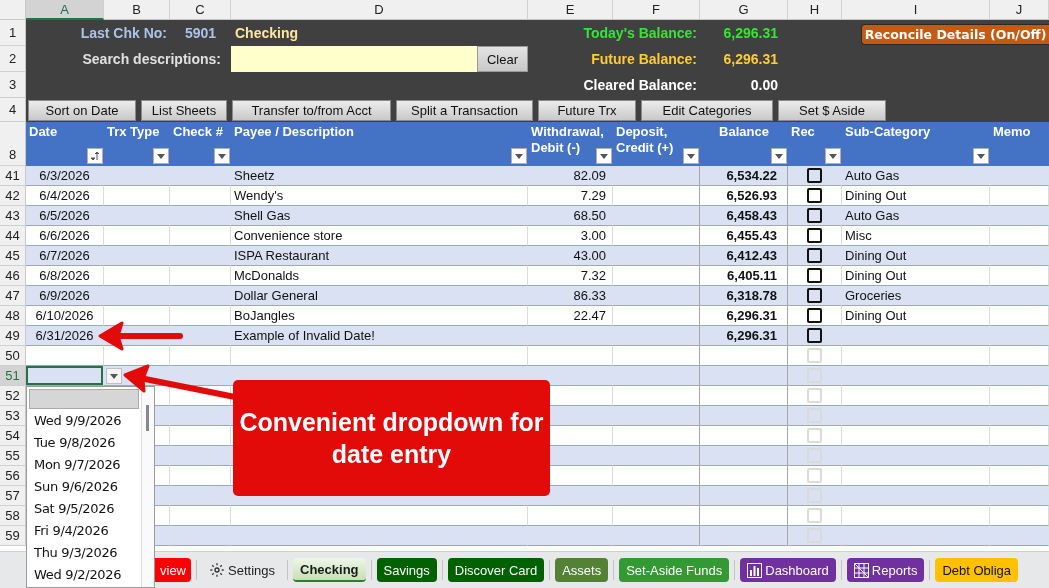 The image size is (1049, 588). Describe the element at coordinates (85, 574) in the screenshot. I see `date-option: Wed 9/2/2026` at that location.